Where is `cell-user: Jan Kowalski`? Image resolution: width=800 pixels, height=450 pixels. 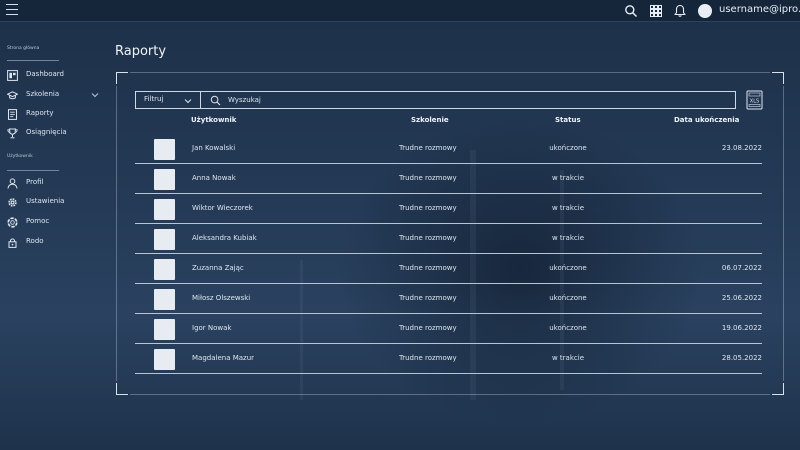 cell-user: Jan Kowalski is located at coordinates (214, 148).